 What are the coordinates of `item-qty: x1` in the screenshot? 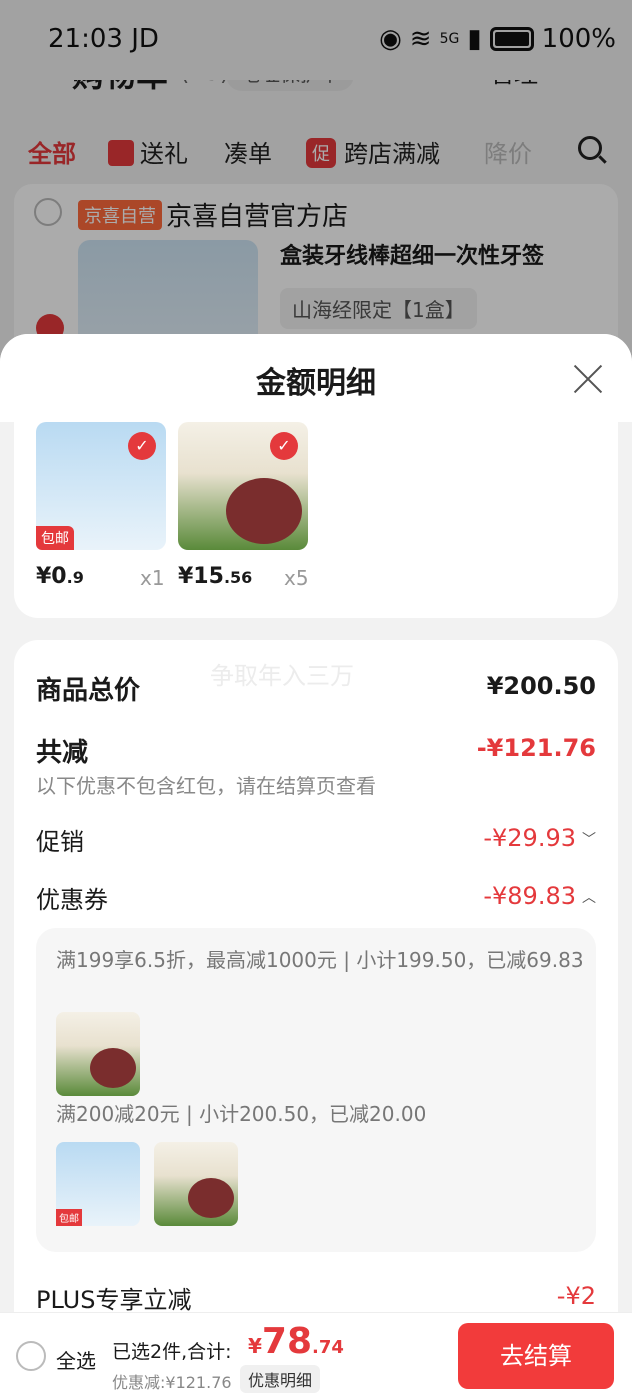 It's located at (152, 578).